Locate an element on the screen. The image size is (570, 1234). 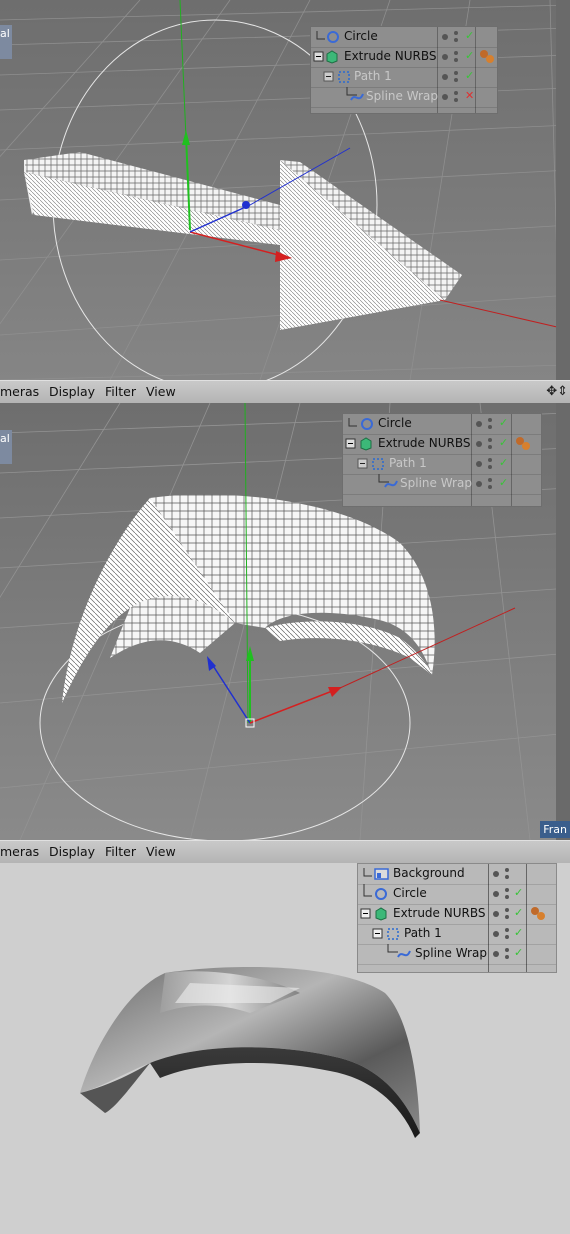
render-menubar: meras Display Filter View is located at coordinates (285, 852).